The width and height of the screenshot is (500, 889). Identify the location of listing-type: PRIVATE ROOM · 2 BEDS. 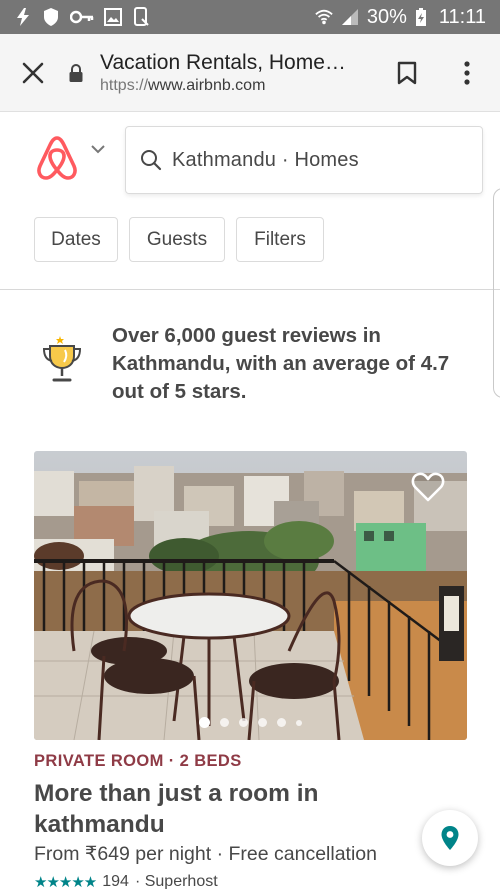
(138, 761).